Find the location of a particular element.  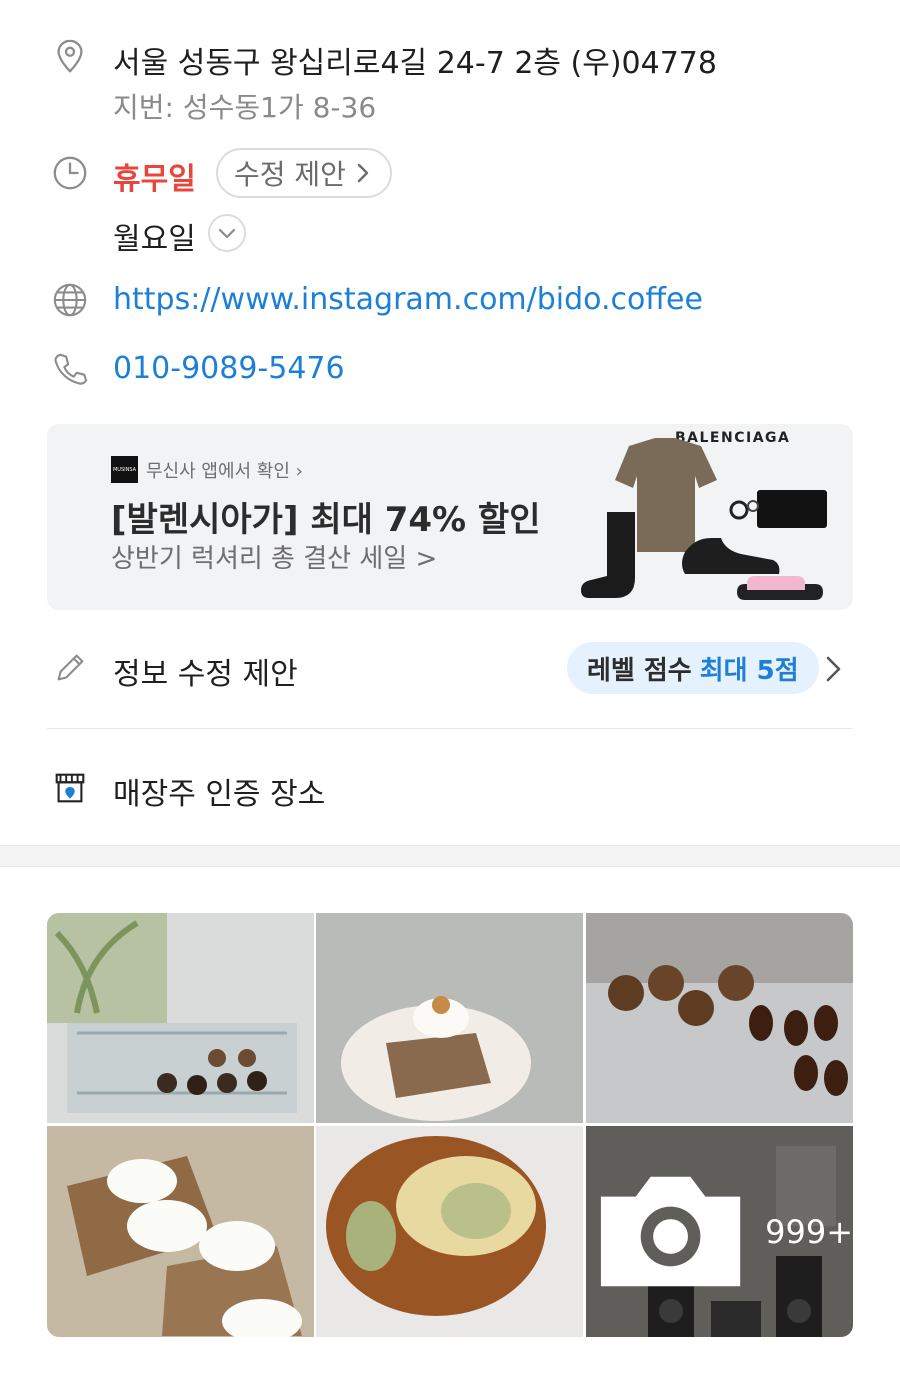

owner-verified-label: 매장주 인증 장소 is located at coordinates (219, 794).